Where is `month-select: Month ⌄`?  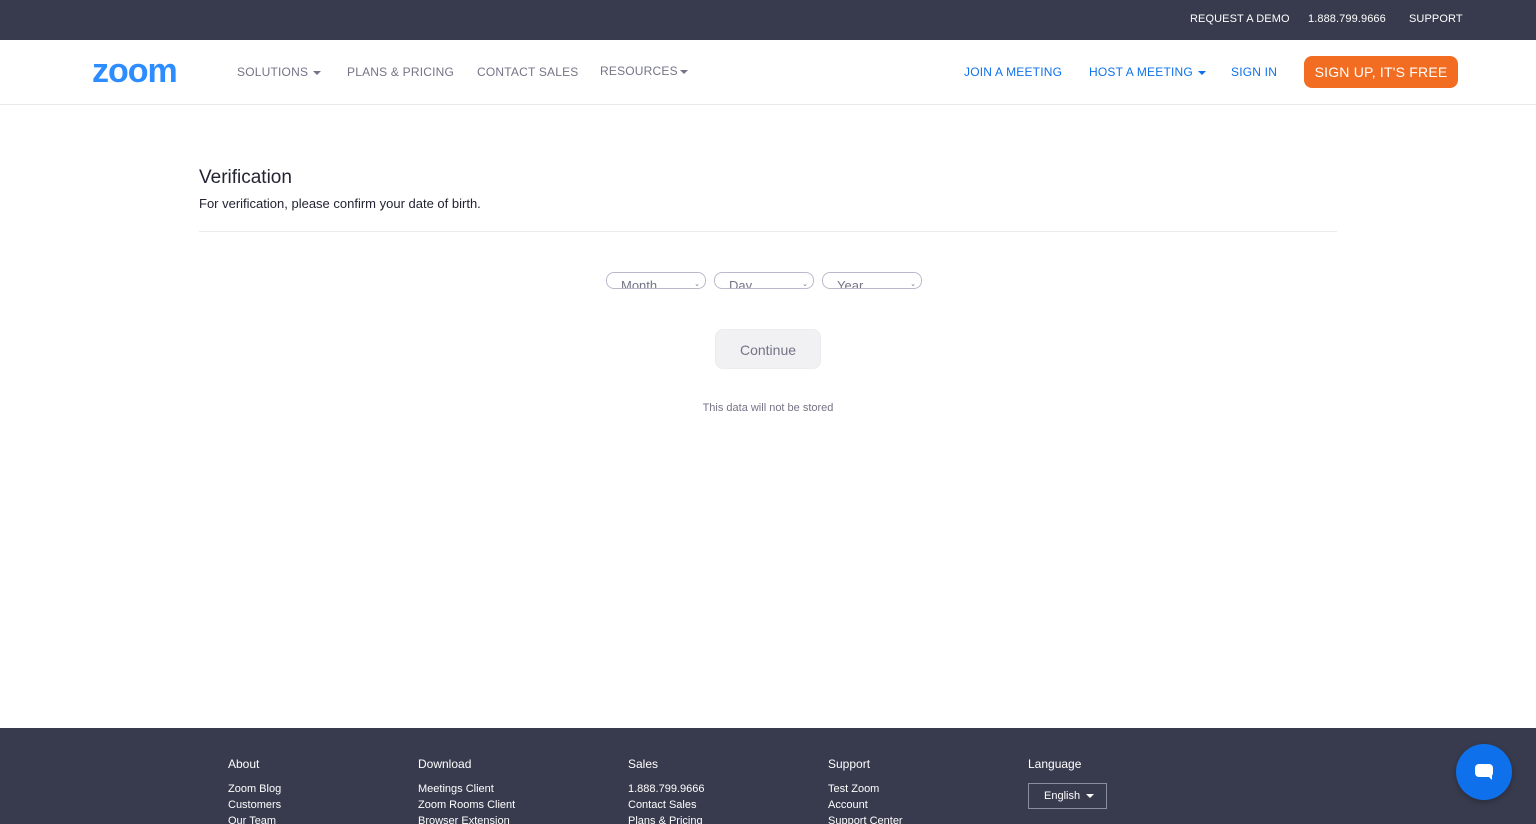 month-select: Month ⌄ is located at coordinates (656, 280).